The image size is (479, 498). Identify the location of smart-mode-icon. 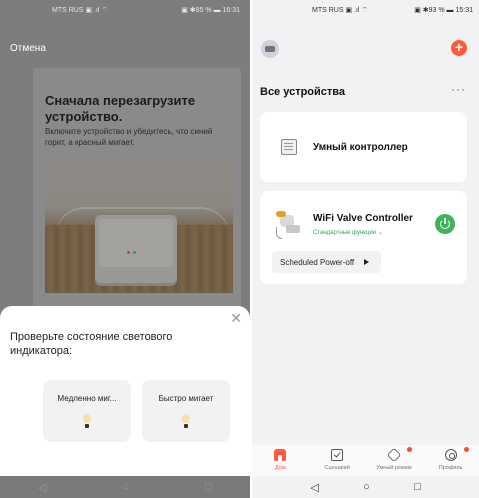
(394, 455).